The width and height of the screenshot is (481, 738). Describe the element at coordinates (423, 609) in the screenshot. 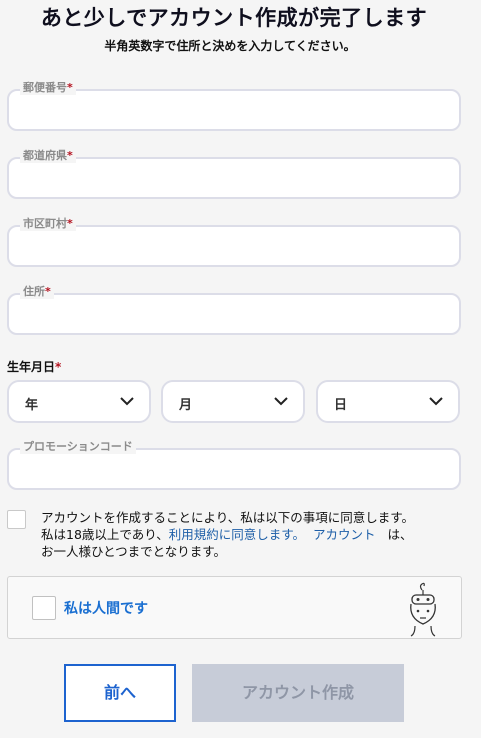

I see `captcha-robot-logo` at that location.